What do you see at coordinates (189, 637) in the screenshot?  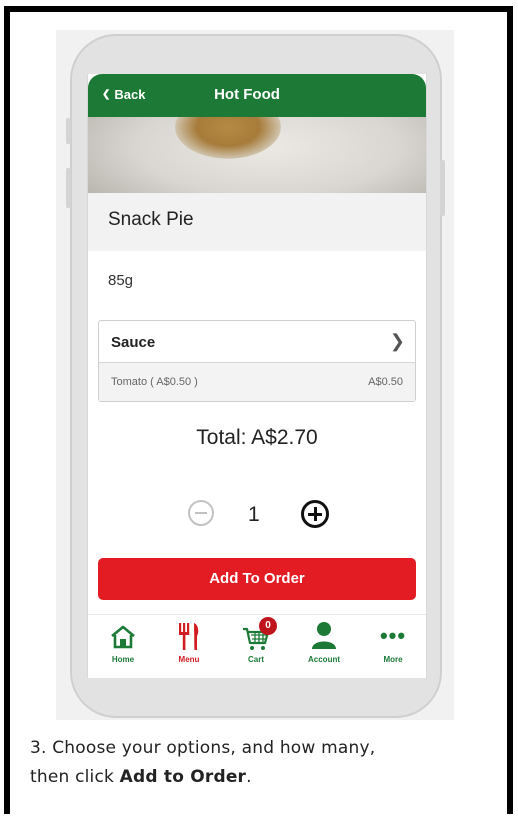 I see `cutlery-icon` at bounding box center [189, 637].